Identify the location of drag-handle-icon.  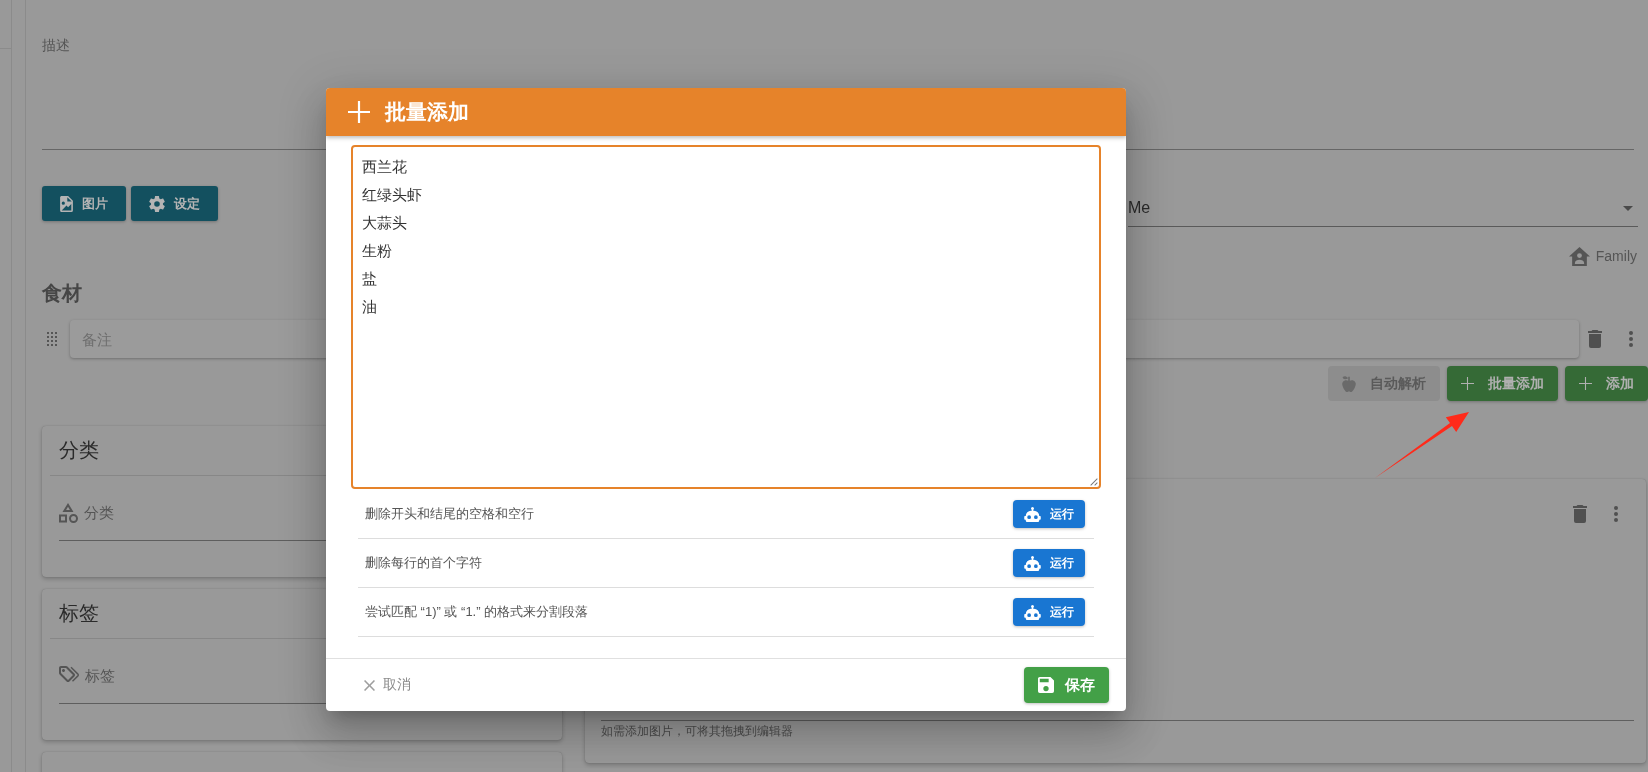
(52, 339).